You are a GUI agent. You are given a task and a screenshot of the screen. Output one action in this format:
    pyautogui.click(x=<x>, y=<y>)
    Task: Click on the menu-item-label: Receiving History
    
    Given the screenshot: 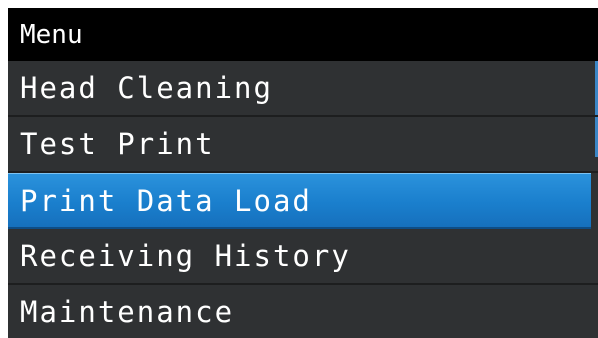 What is the action you would take?
    pyautogui.click(x=185, y=256)
    